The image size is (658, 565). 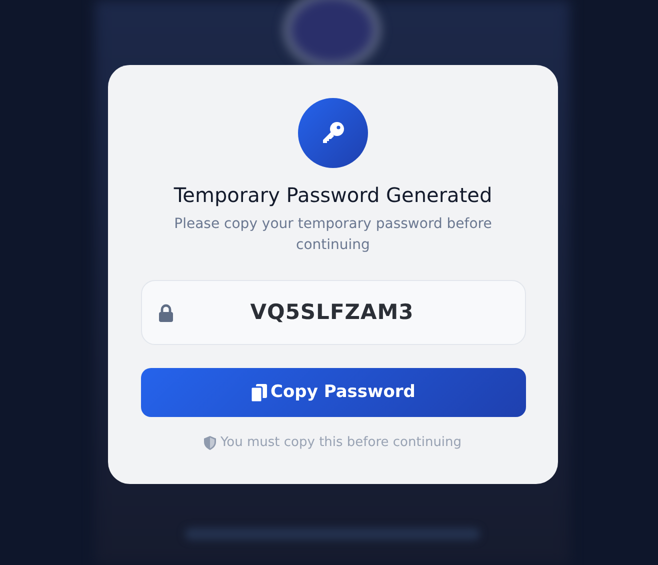 What do you see at coordinates (333, 235) in the screenshot?
I see `dialog-subtitle: Please copy your temporary password before continuing` at bounding box center [333, 235].